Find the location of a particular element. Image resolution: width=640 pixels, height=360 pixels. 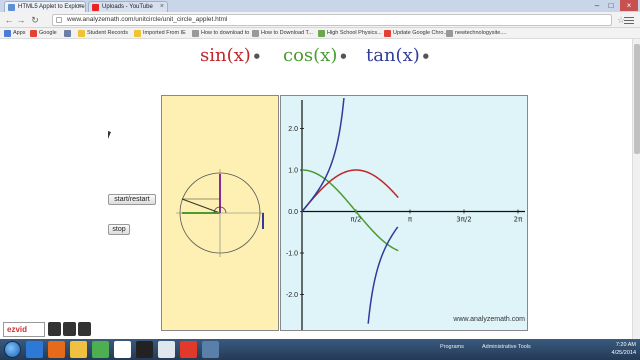

y-tick-label: -1.0 is located at coordinates (292, 254).